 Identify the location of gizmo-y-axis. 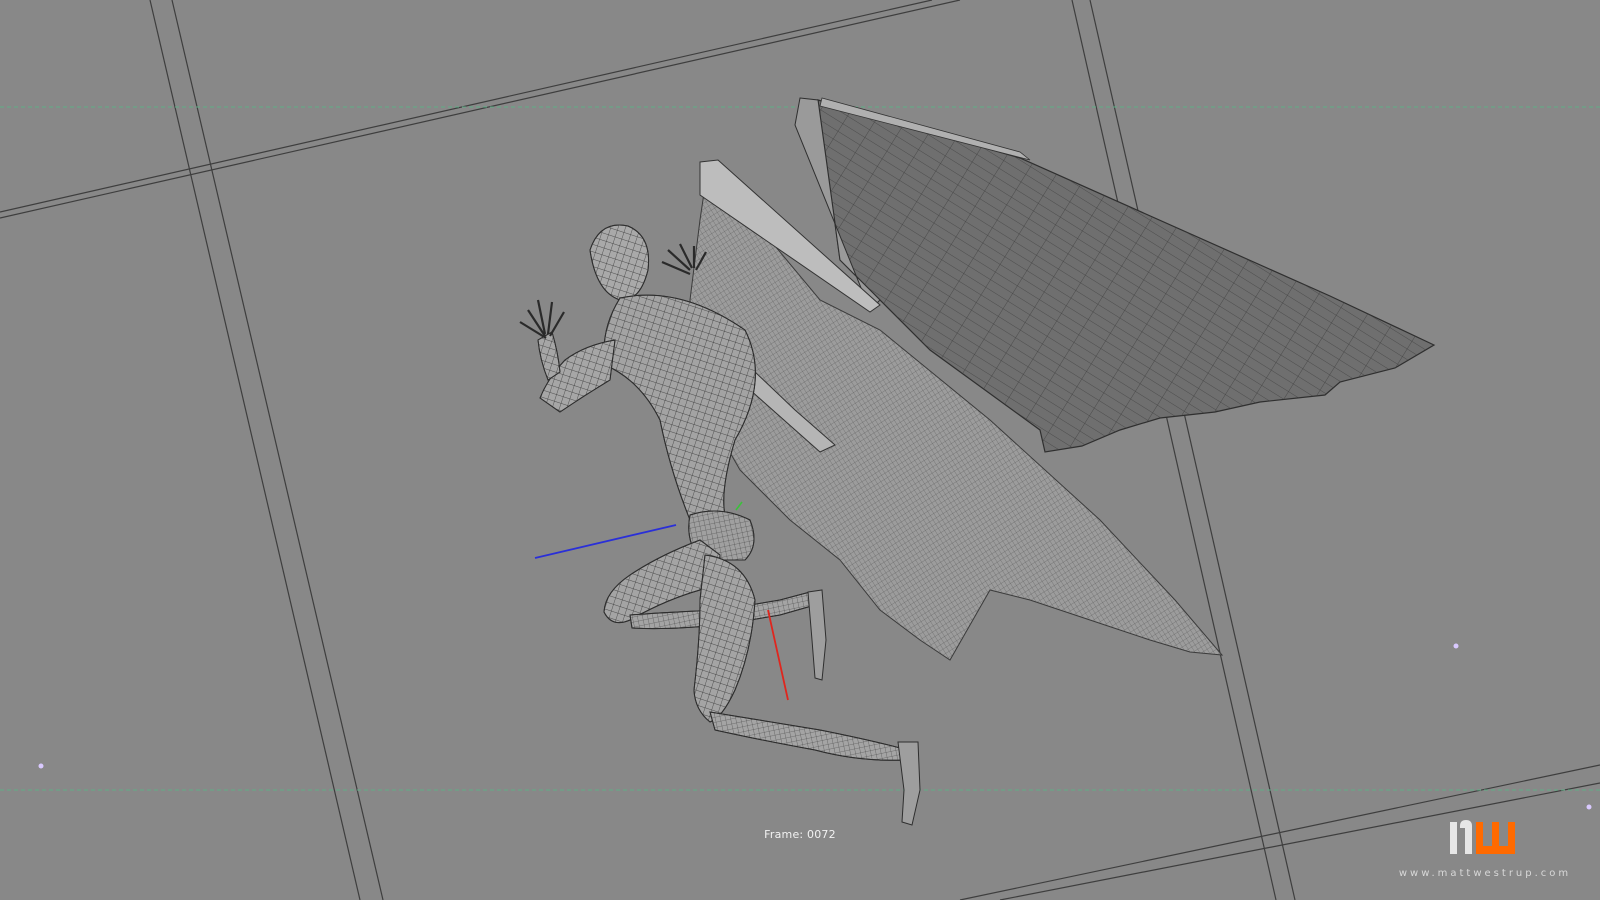
(739, 506).